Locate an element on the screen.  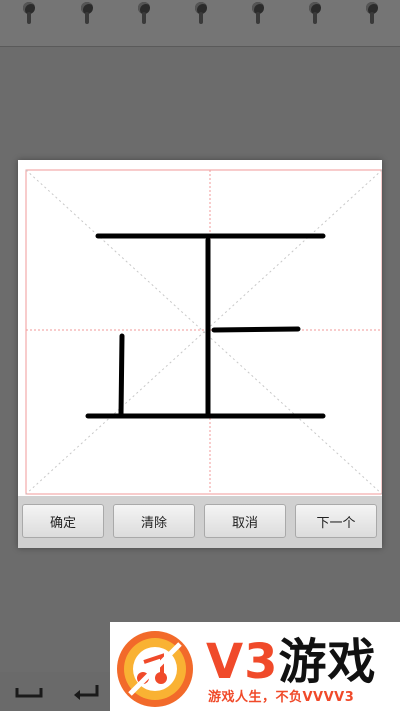
banner-slogan: 游戏人生，不负VVVV3 is located at coordinates (281, 697).